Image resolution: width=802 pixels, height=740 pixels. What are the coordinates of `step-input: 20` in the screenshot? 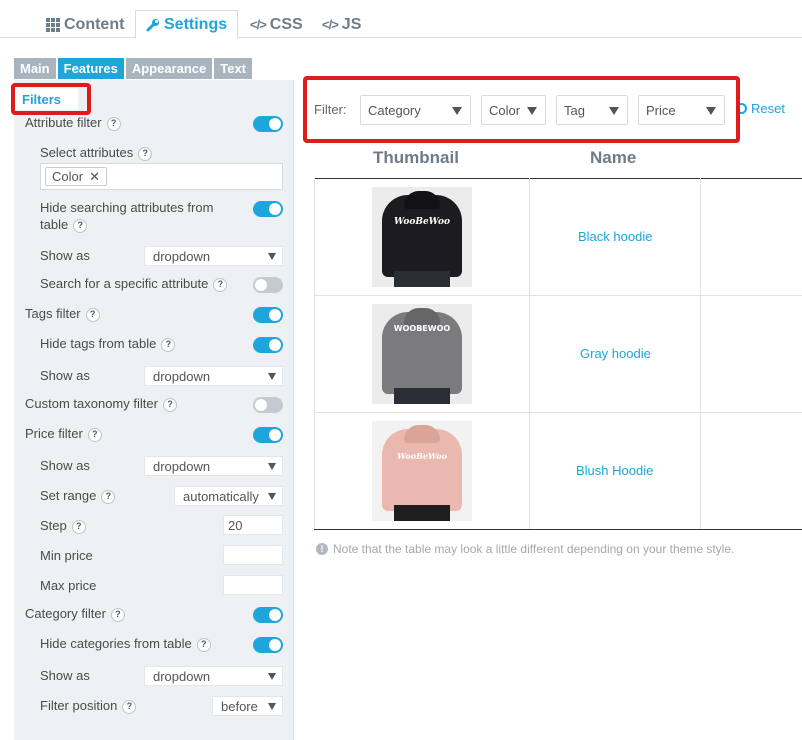 It's located at (253, 525).